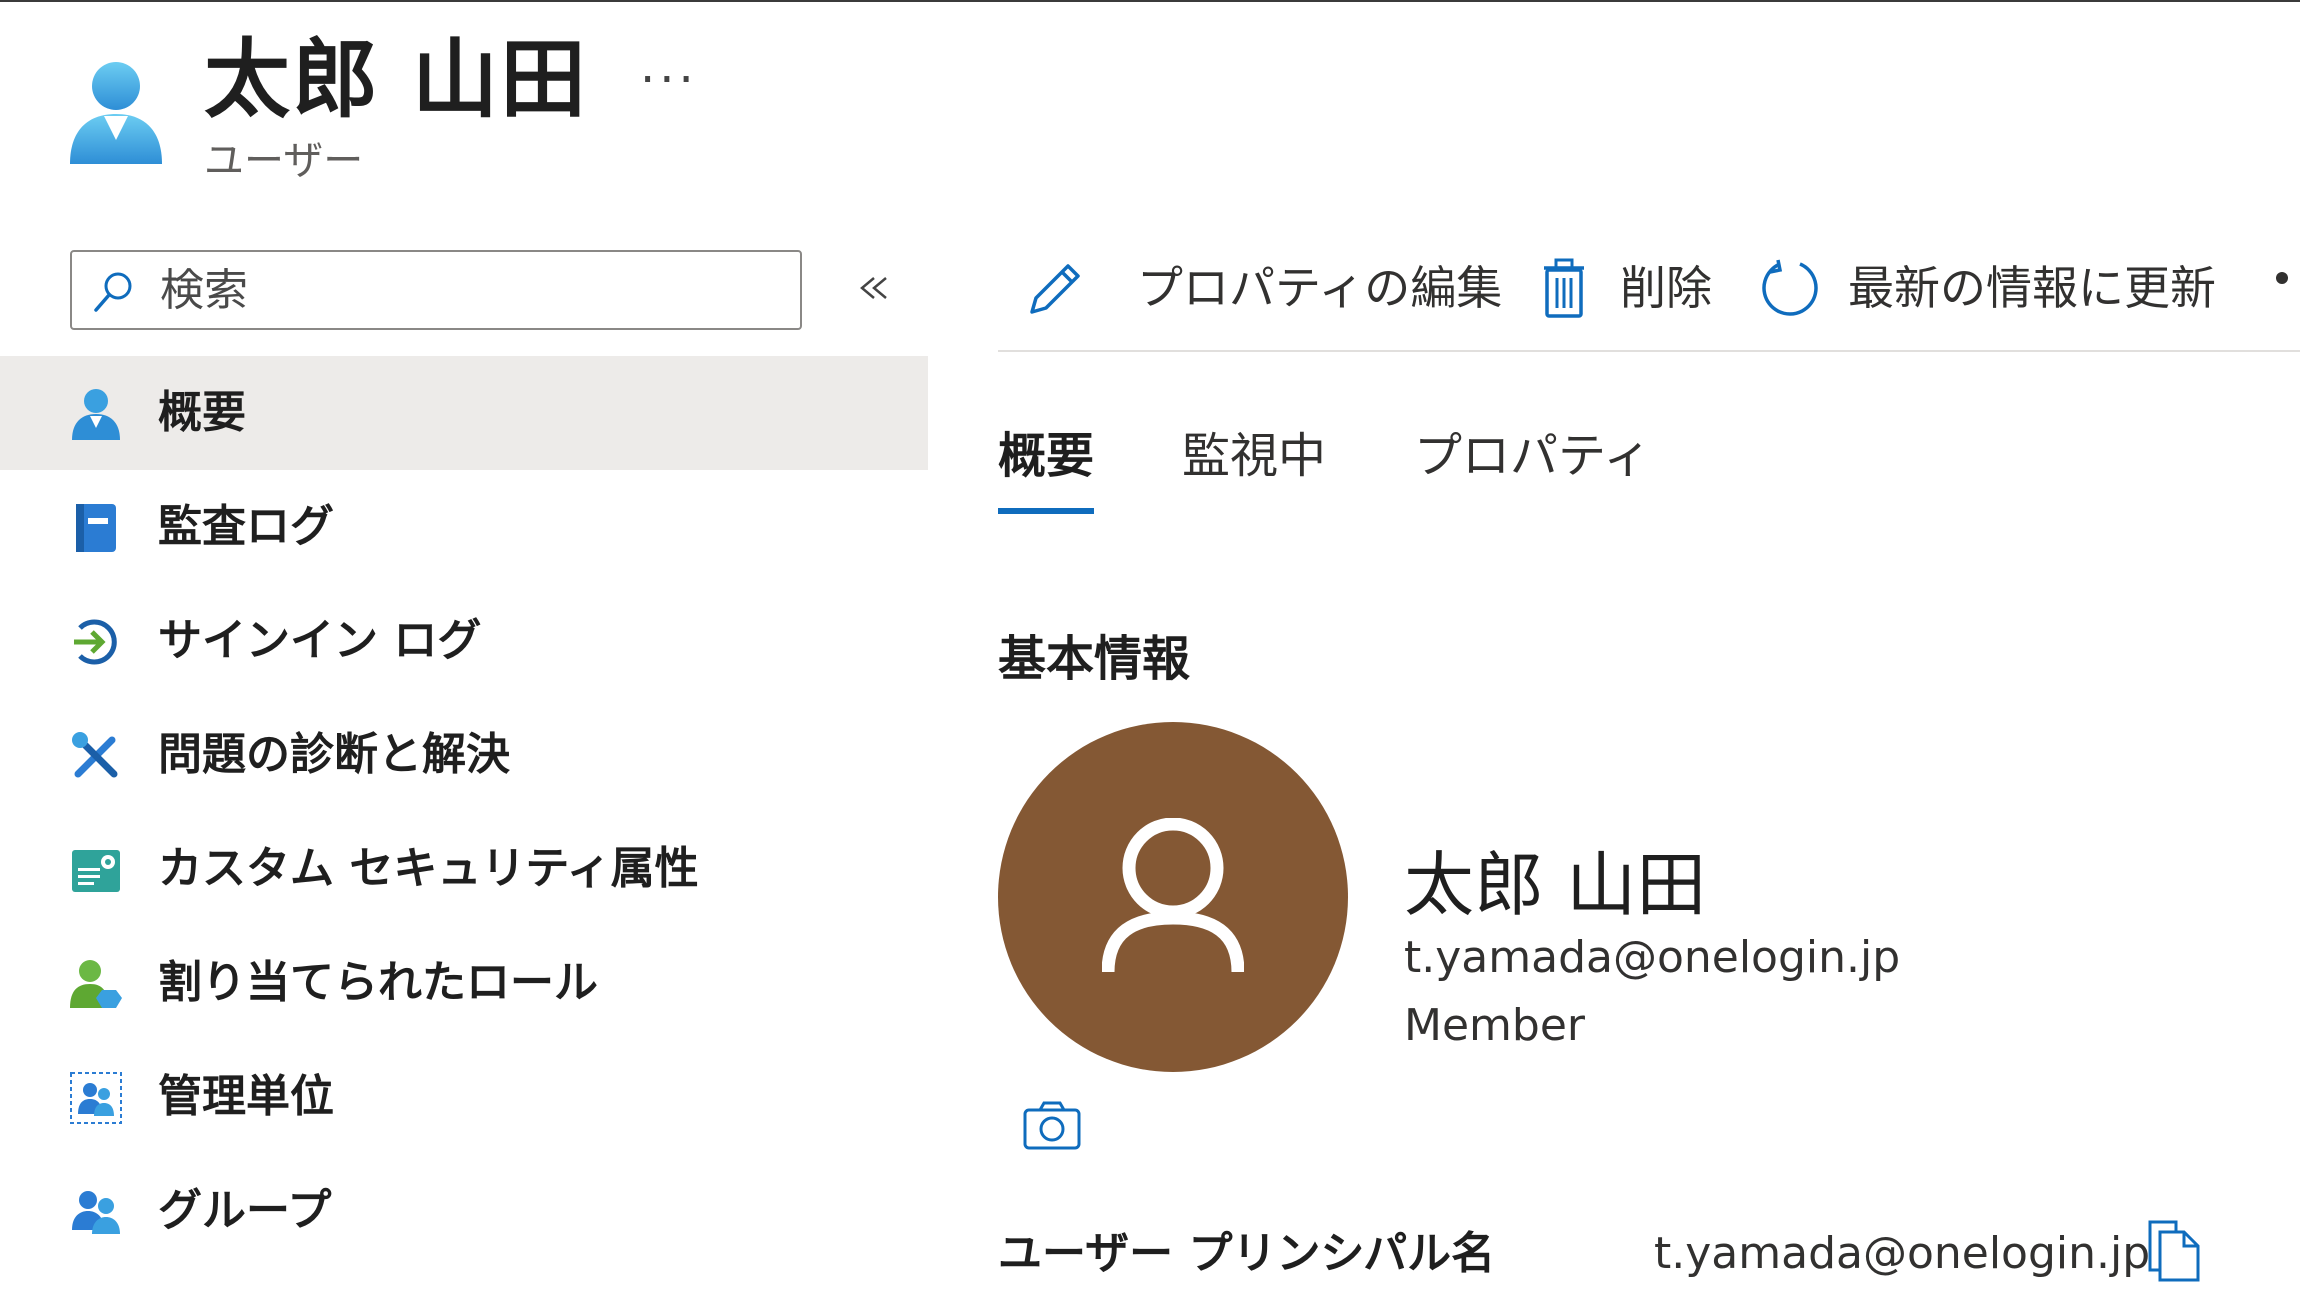 The height and width of the screenshot is (1294, 2300). I want to click on more-options-button: ···, so click(669, 80).